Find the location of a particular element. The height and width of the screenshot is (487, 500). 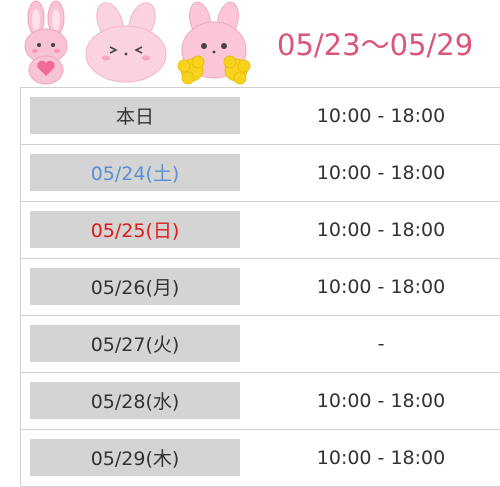

bunny-heart-icon is located at coordinates (46, 42).